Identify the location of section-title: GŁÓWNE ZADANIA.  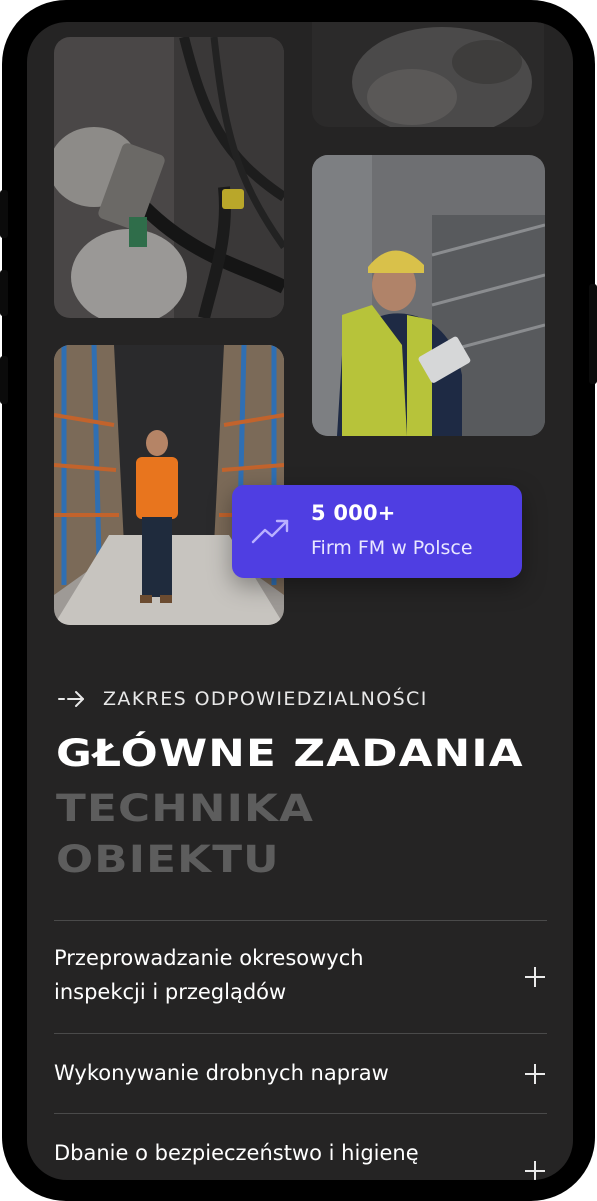
(290, 753).